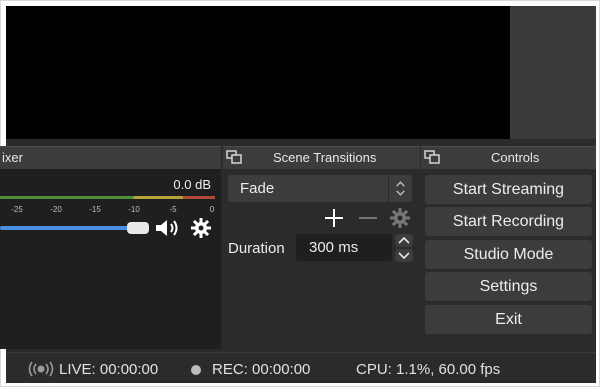 The image size is (600, 387). What do you see at coordinates (173, 209) in the screenshot?
I see `meter-tick-label: -5` at bounding box center [173, 209].